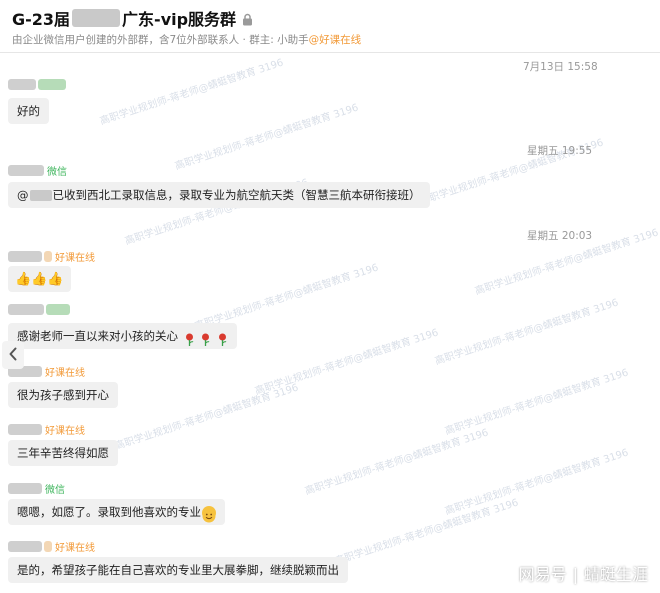 Image resolution: width=660 pixels, height=593 pixels. Describe the element at coordinates (23, 195) in the screenshot. I see `mention-symbol: @` at that location.